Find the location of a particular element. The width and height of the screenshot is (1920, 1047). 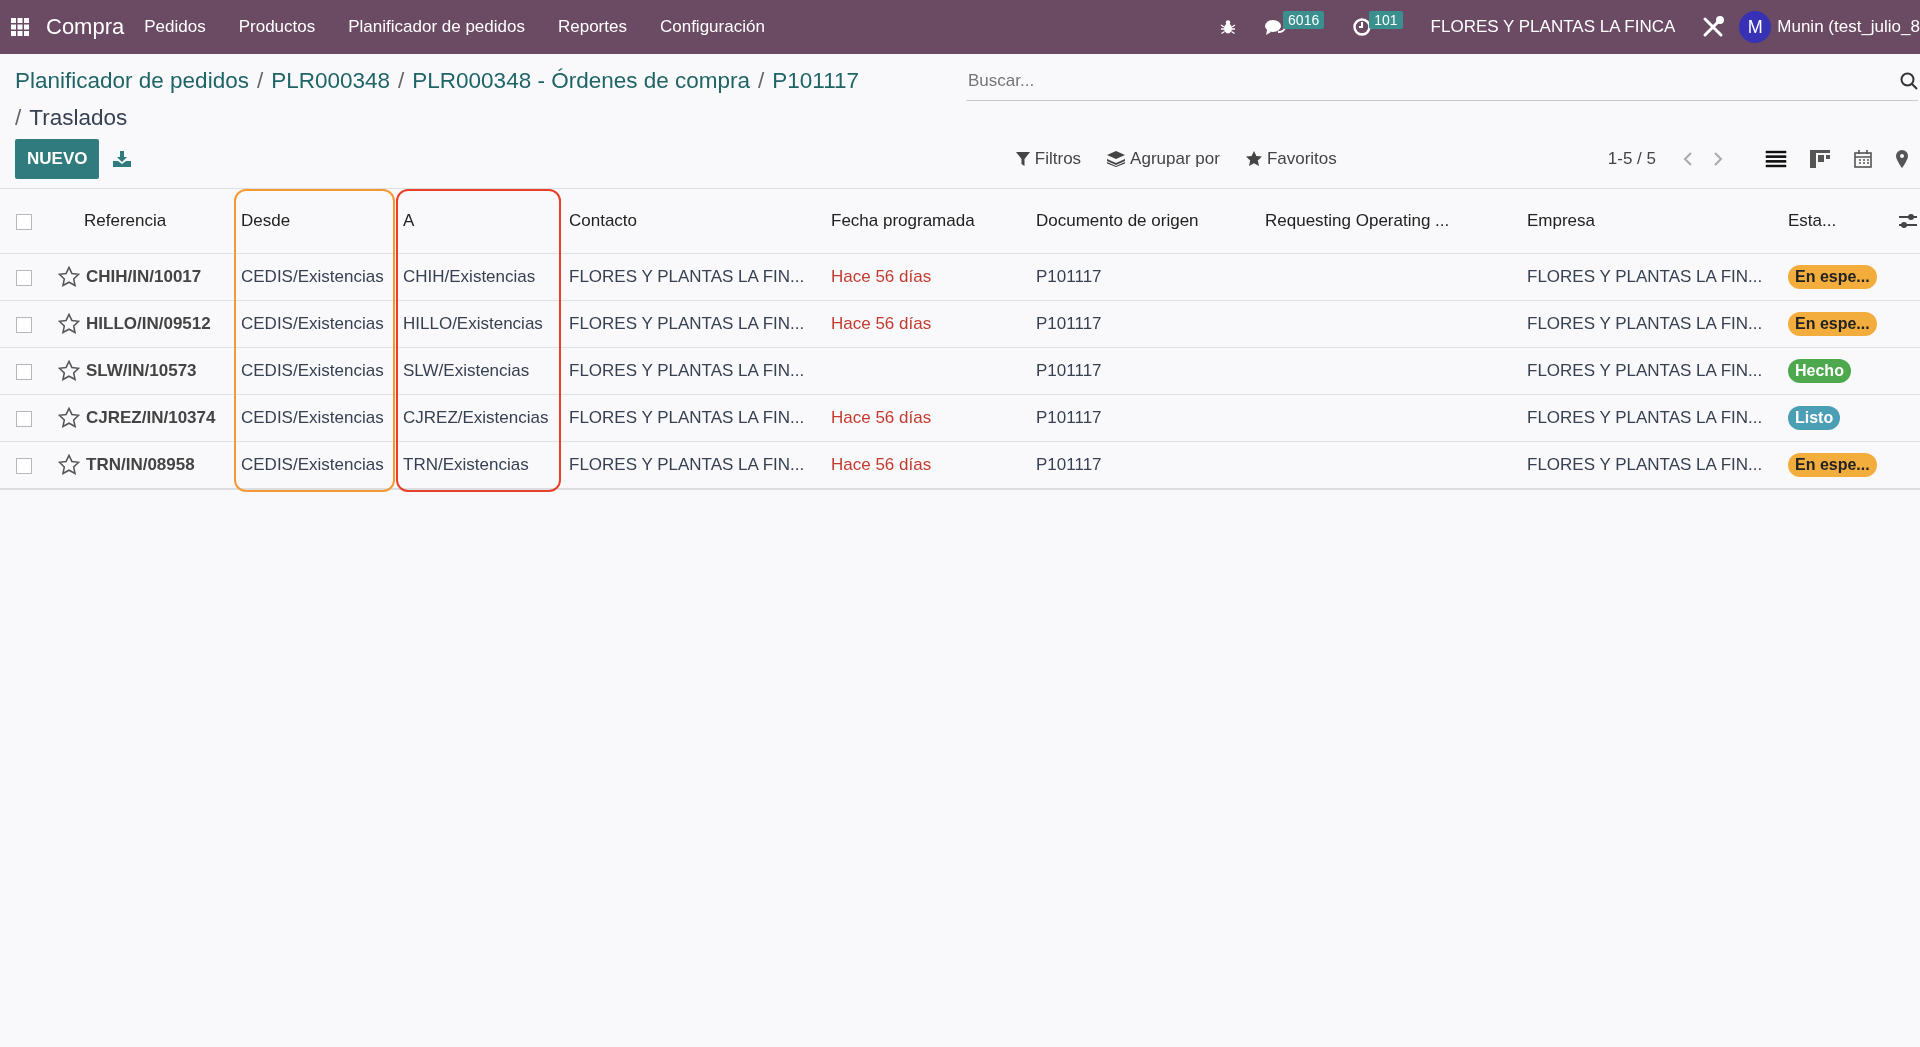

activity-count-badge: 101 is located at coordinates (1386, 20).